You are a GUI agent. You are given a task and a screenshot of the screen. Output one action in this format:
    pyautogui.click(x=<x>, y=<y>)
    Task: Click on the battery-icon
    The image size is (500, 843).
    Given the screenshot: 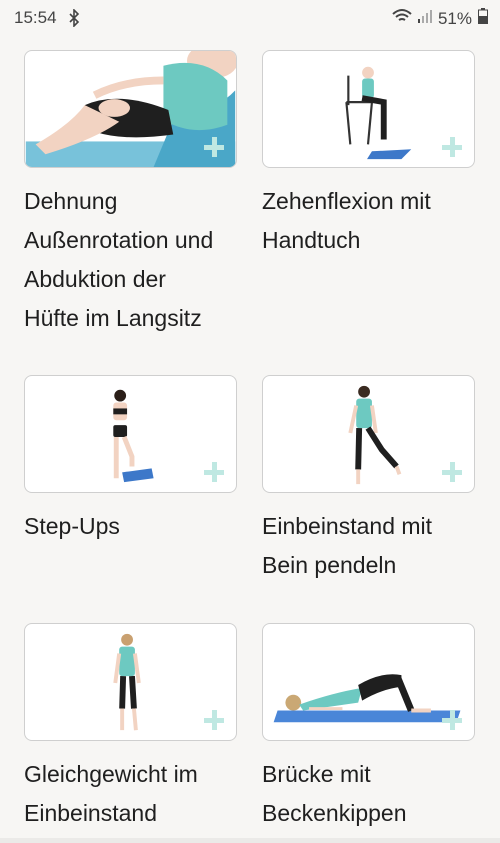 What is the action you would take?
    pyautogui.click(x=483, y=18)
    